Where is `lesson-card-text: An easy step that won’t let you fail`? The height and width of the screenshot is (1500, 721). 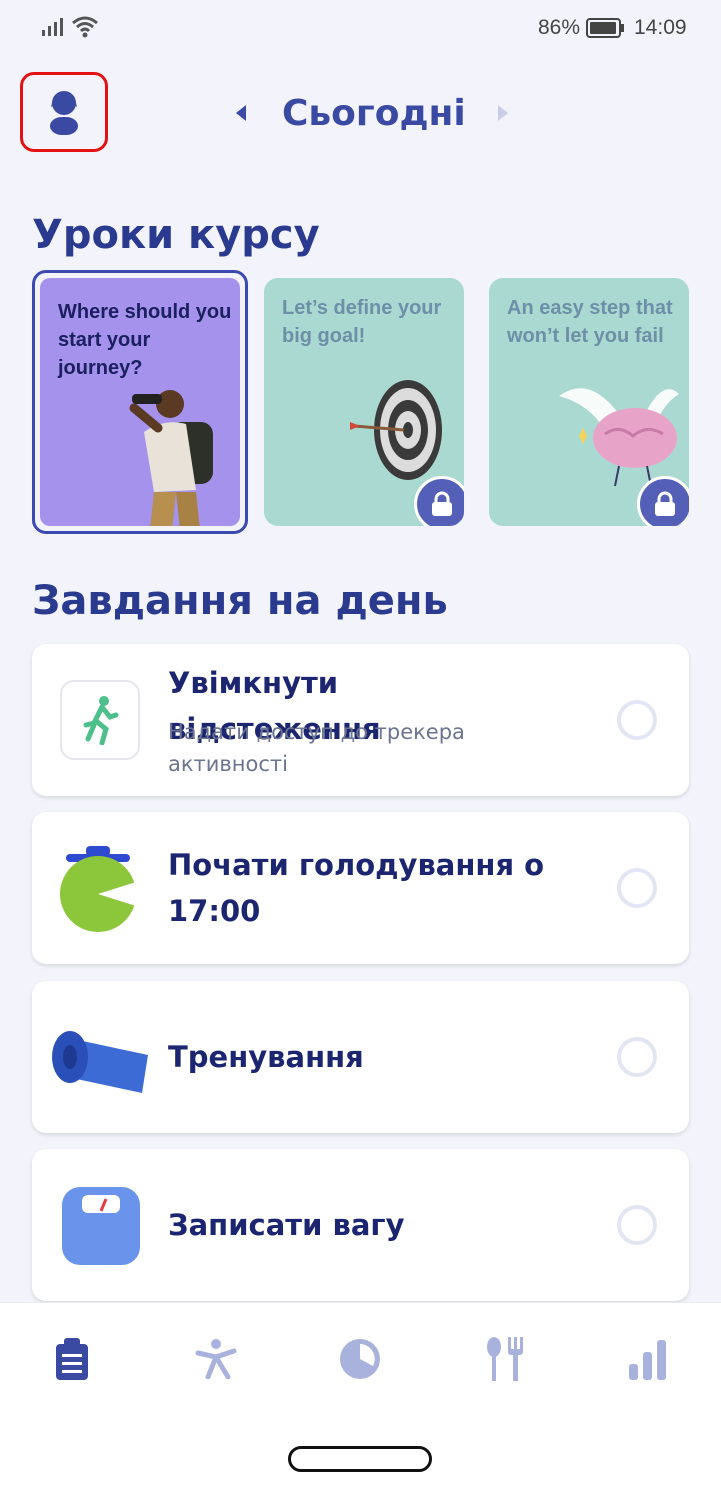
lesson-card-text: An easy step that won’t let you fail is located at coordinates (590, 322).